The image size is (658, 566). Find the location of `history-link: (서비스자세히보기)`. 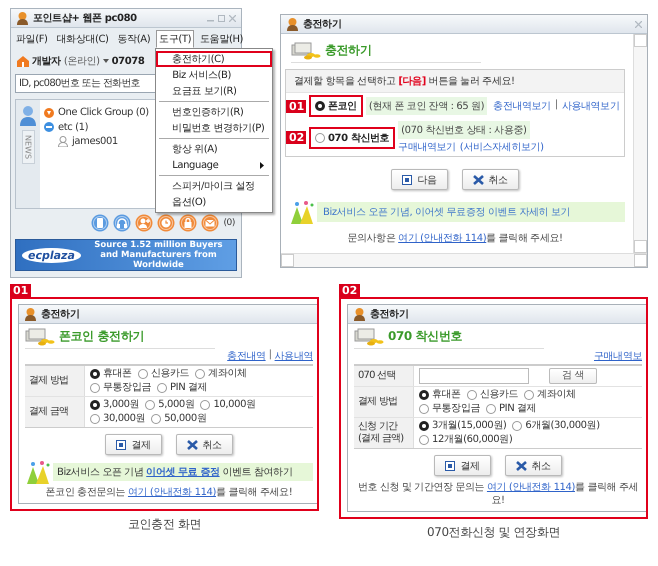

history-link: (서비스자세히보기) is located at coordinates (502, 147).